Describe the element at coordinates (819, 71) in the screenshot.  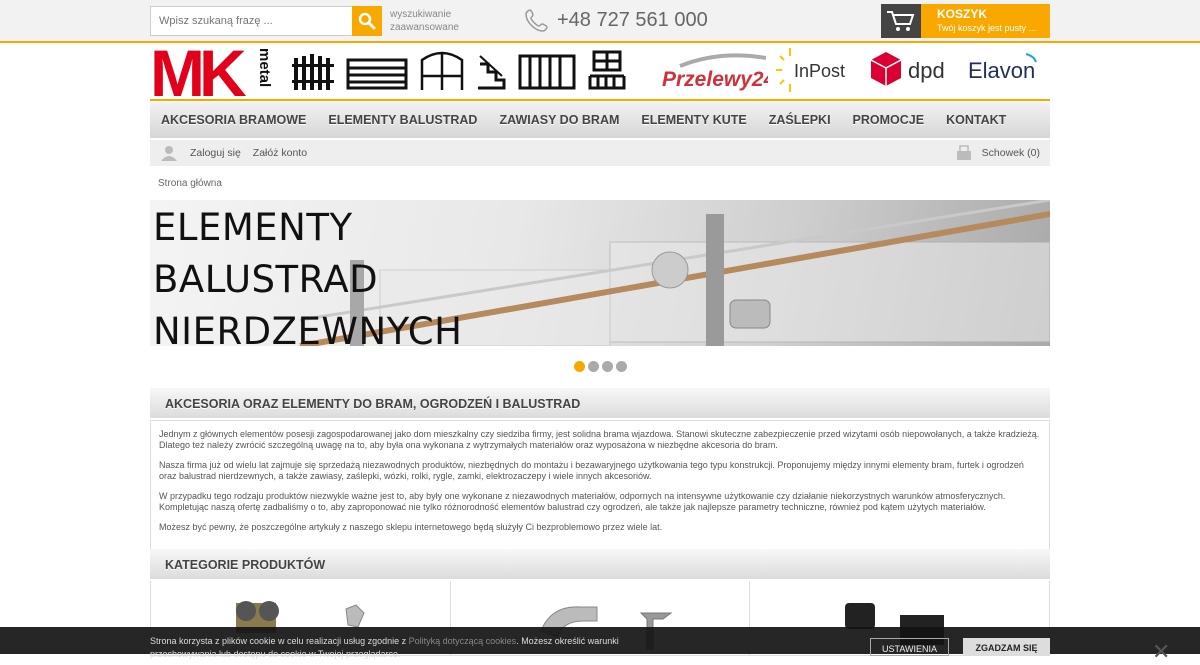
I see `svg-text: InPost` at that location.